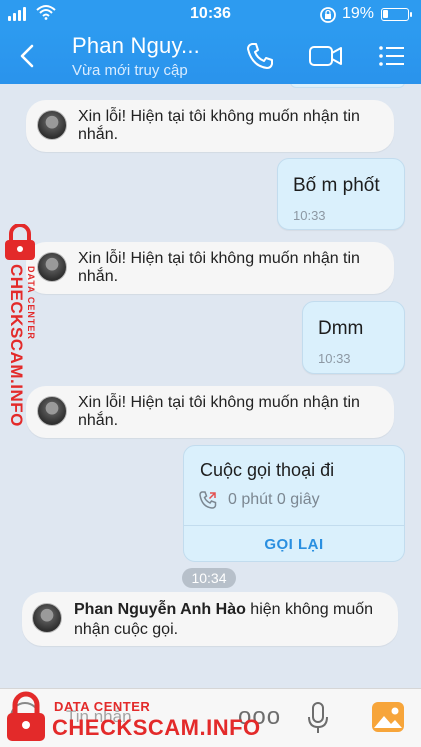  I want to click on watermark-bottom: DATA CENTER CHECKSCAM.INFO, so click(131, 717).